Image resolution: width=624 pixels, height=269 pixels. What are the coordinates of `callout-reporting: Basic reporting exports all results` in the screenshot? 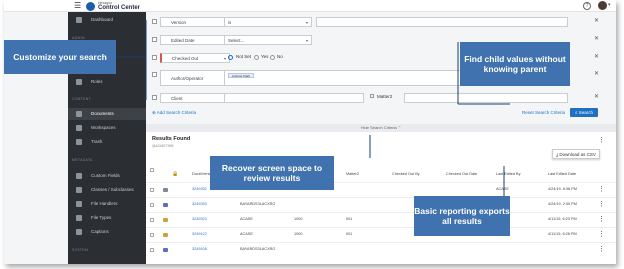 It's located at (462, 216).